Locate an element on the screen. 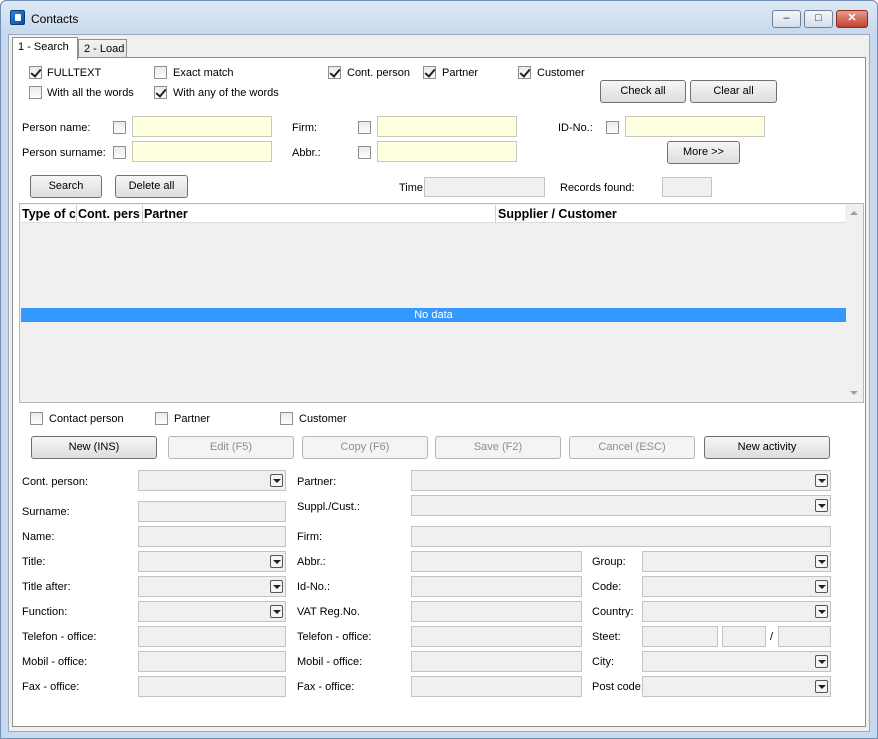  id-no-checkbox is located at coordinates (612, 127).